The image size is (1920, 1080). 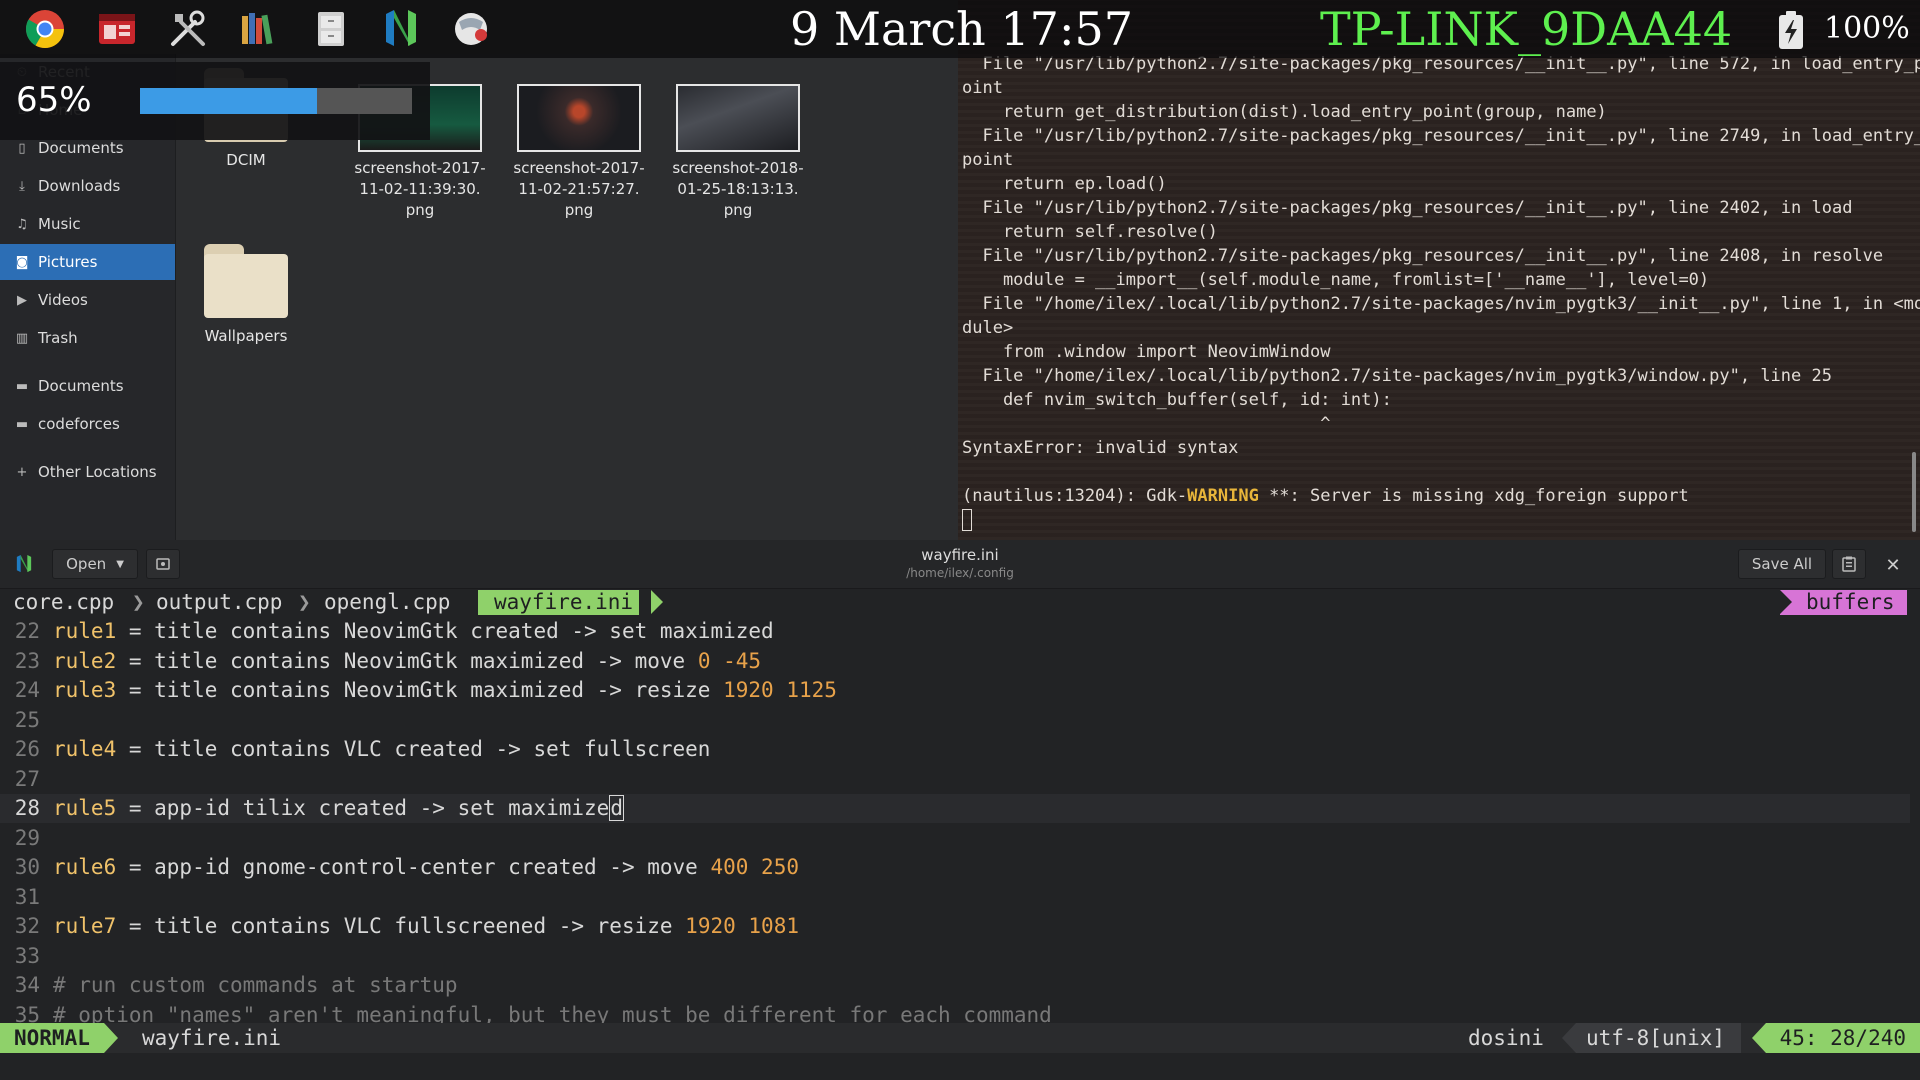 What do you see at coordinates (738, 152) in the screenshot?
I see `file-item: screenshot-2018- 01-25-18:13:13. png` at bounding box center [738, 152].